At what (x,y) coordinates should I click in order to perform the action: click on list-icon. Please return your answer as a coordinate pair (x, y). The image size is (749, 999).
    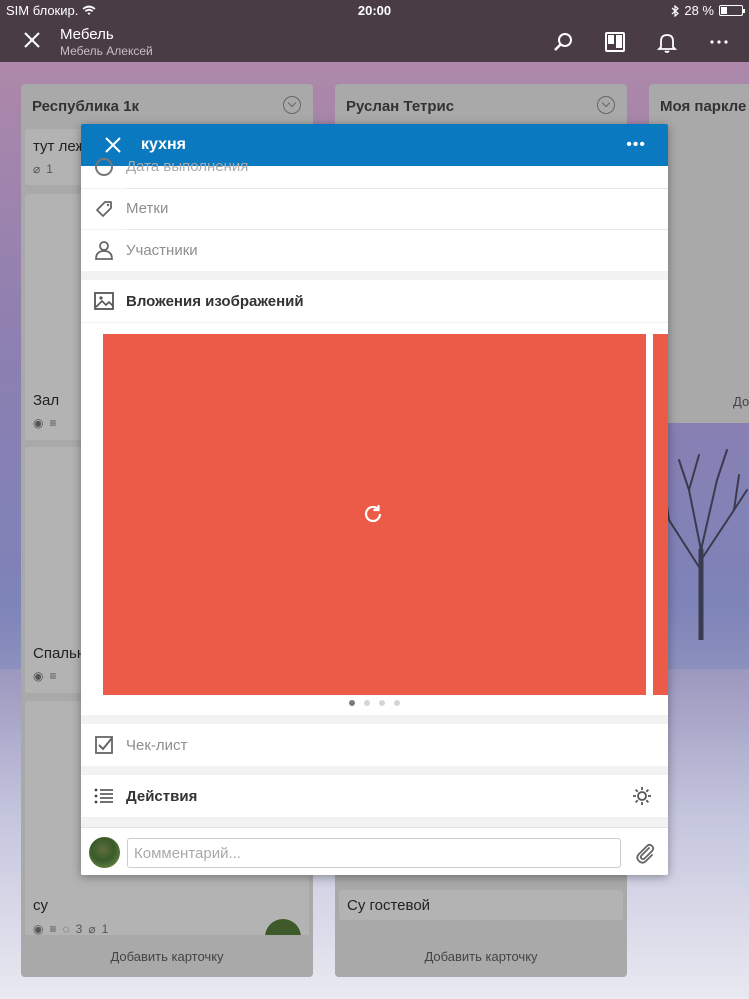
    Looking at the image, I should click on (103, 796).